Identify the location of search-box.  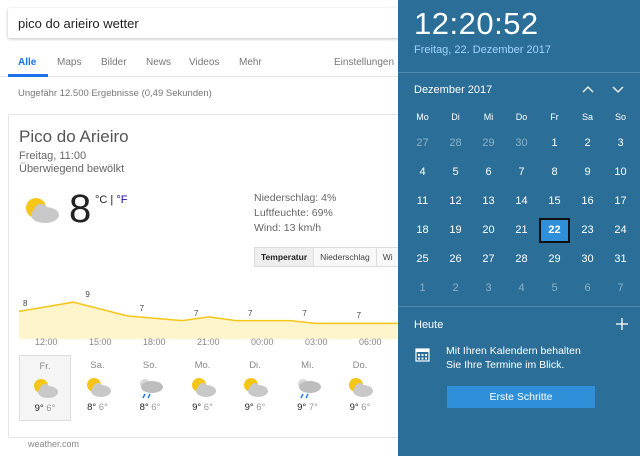
(208, 23).